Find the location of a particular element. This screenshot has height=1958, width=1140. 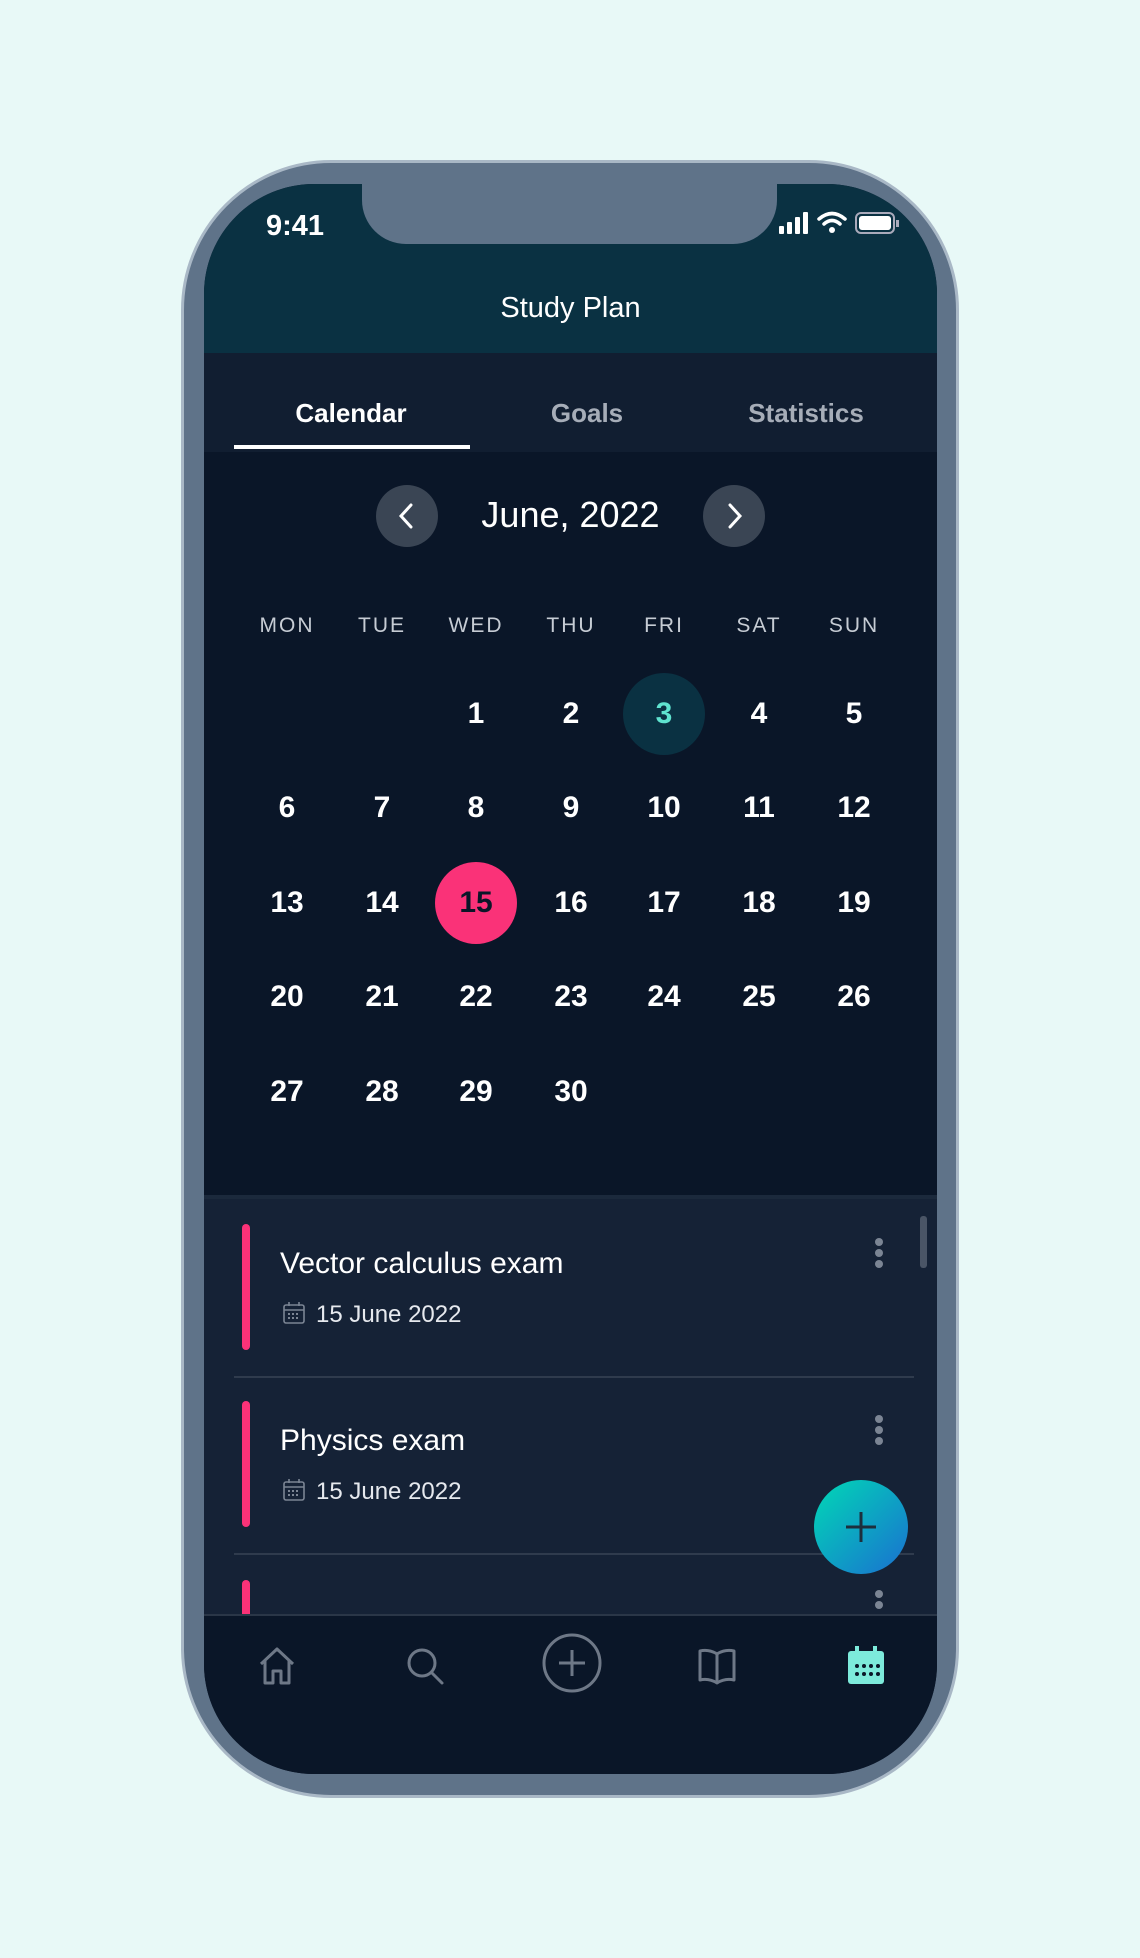

calendar-day: 26 is located at coordinates (854, 997).